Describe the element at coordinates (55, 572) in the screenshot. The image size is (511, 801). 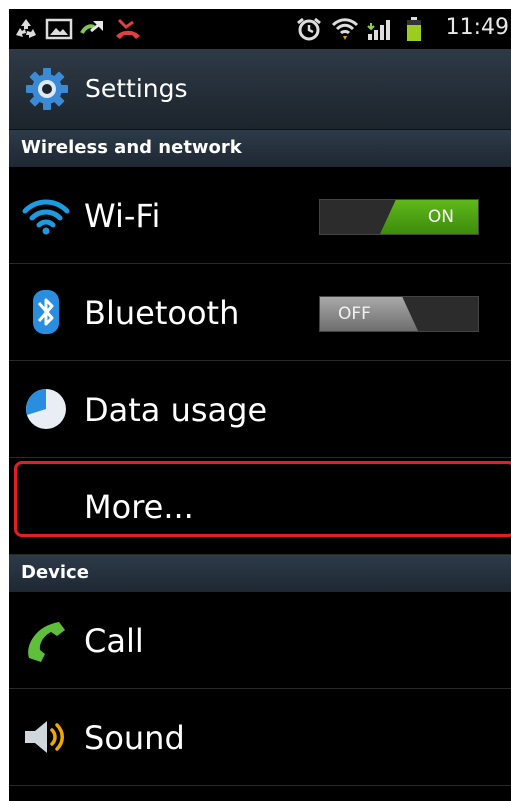
I see `section-title: Device` at that location.